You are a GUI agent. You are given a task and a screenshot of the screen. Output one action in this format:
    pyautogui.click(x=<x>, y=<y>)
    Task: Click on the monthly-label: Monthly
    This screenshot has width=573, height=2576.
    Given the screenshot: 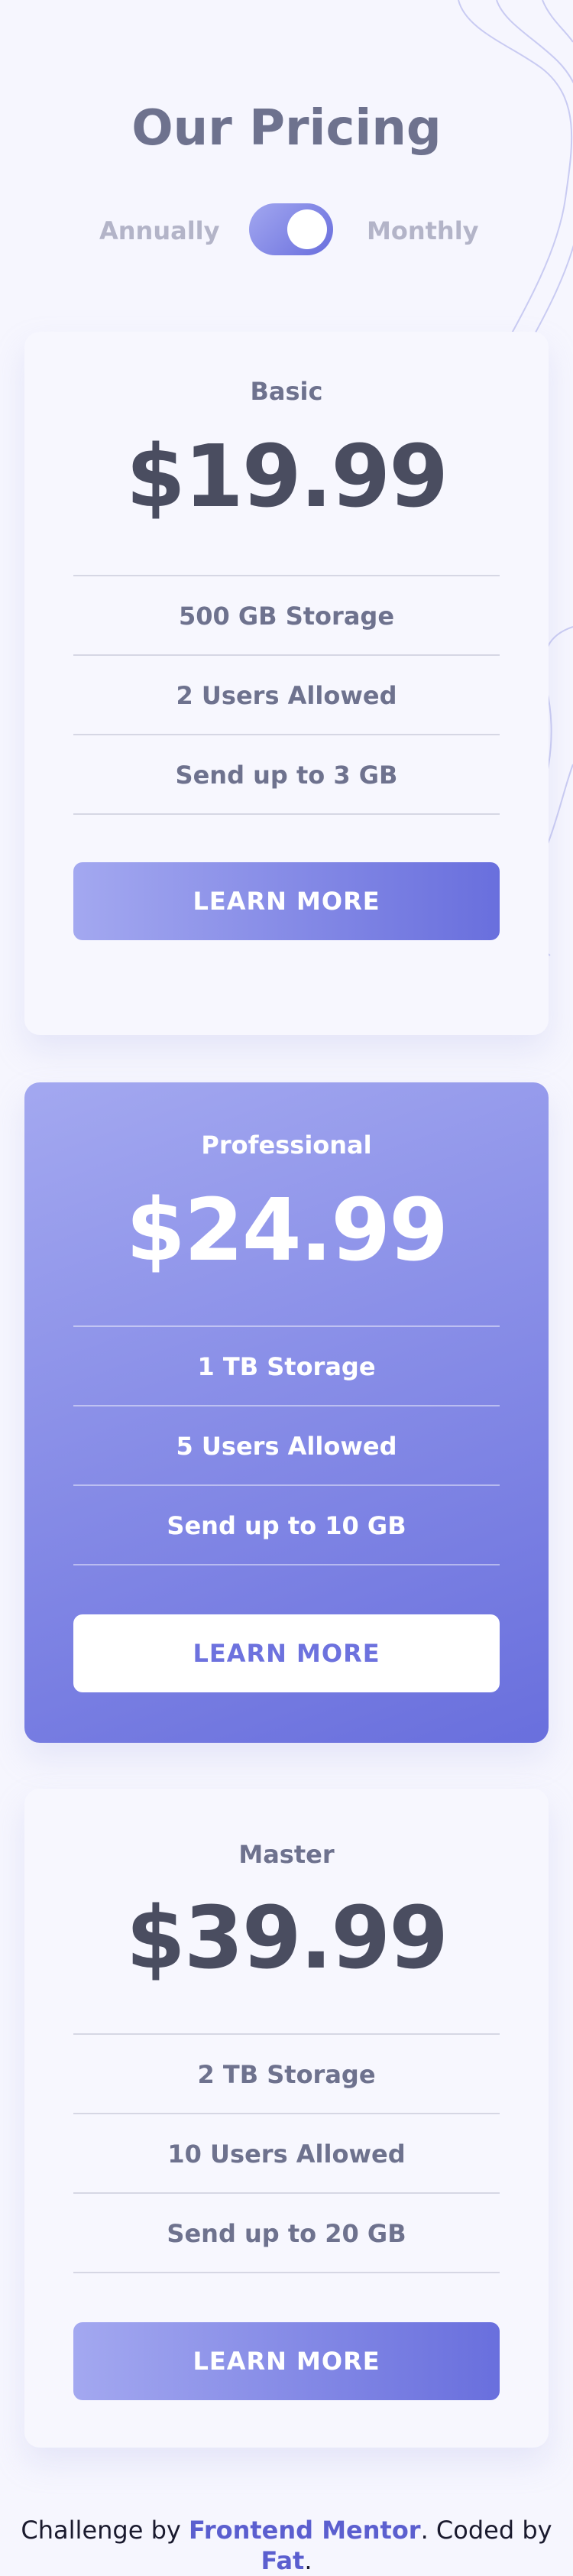 What is the action you would take?
    pyautogui.click(x=423, y=230)
    